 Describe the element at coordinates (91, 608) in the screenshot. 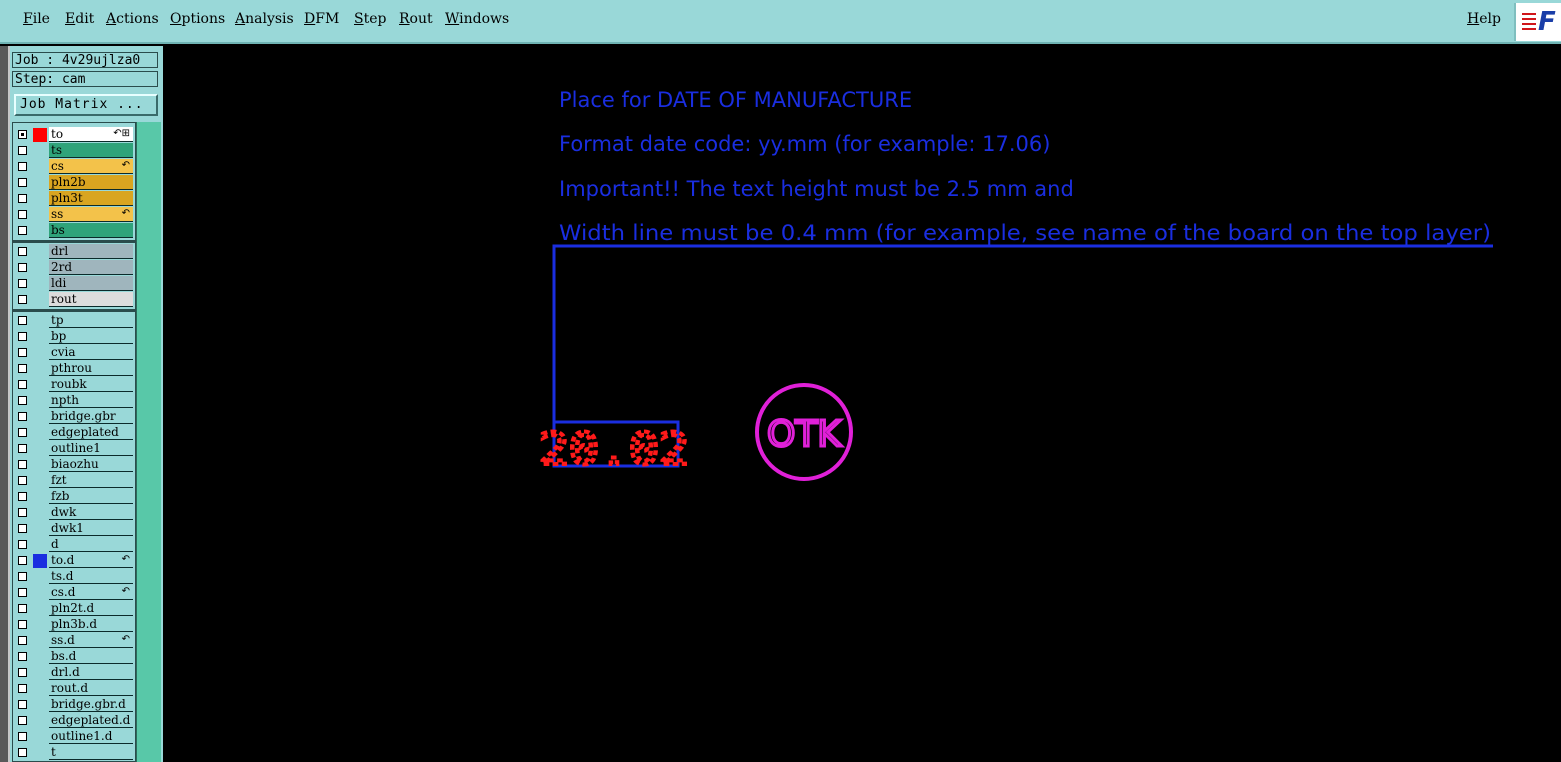

I see `layer-name: pln2t.d` at that location.